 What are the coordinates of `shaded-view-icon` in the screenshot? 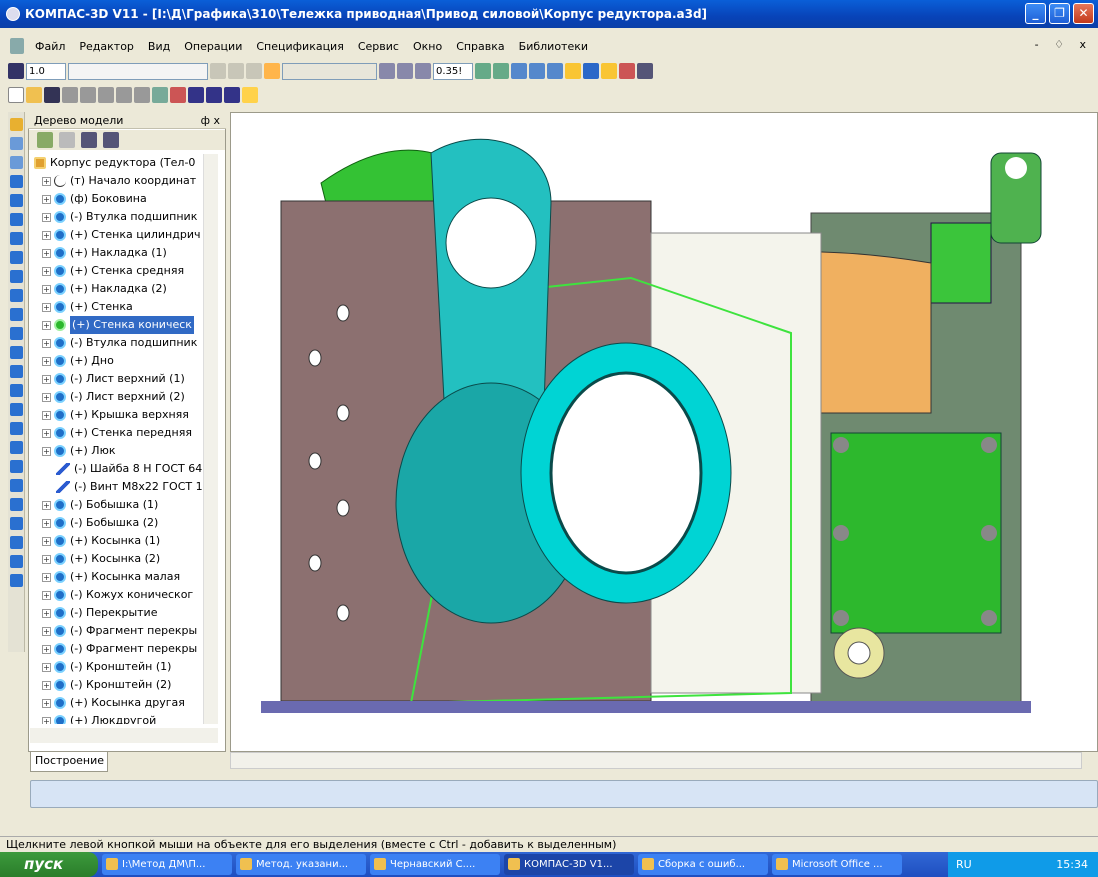 It's located at (519, 71).